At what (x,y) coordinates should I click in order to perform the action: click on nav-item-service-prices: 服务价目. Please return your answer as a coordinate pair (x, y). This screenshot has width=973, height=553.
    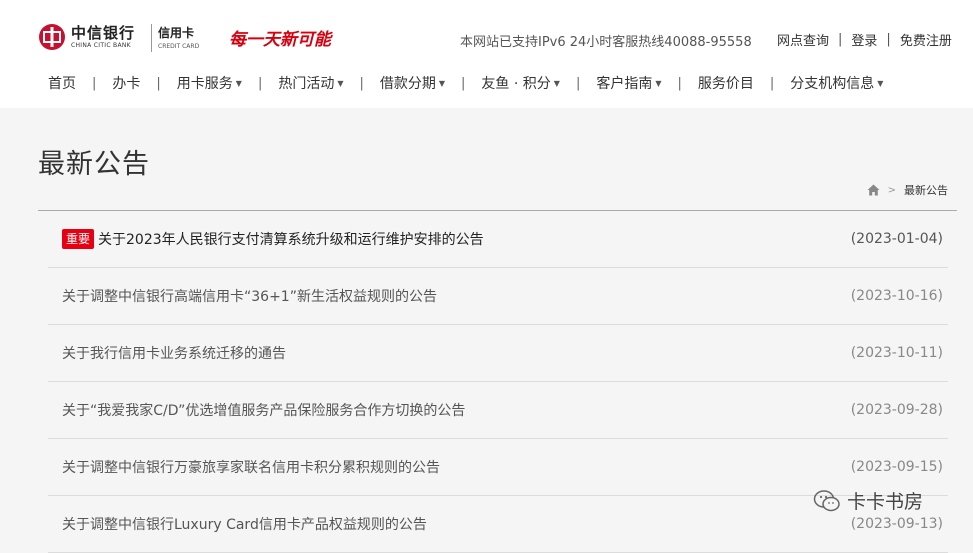
    Looking at the image, I should click on (726, 83).